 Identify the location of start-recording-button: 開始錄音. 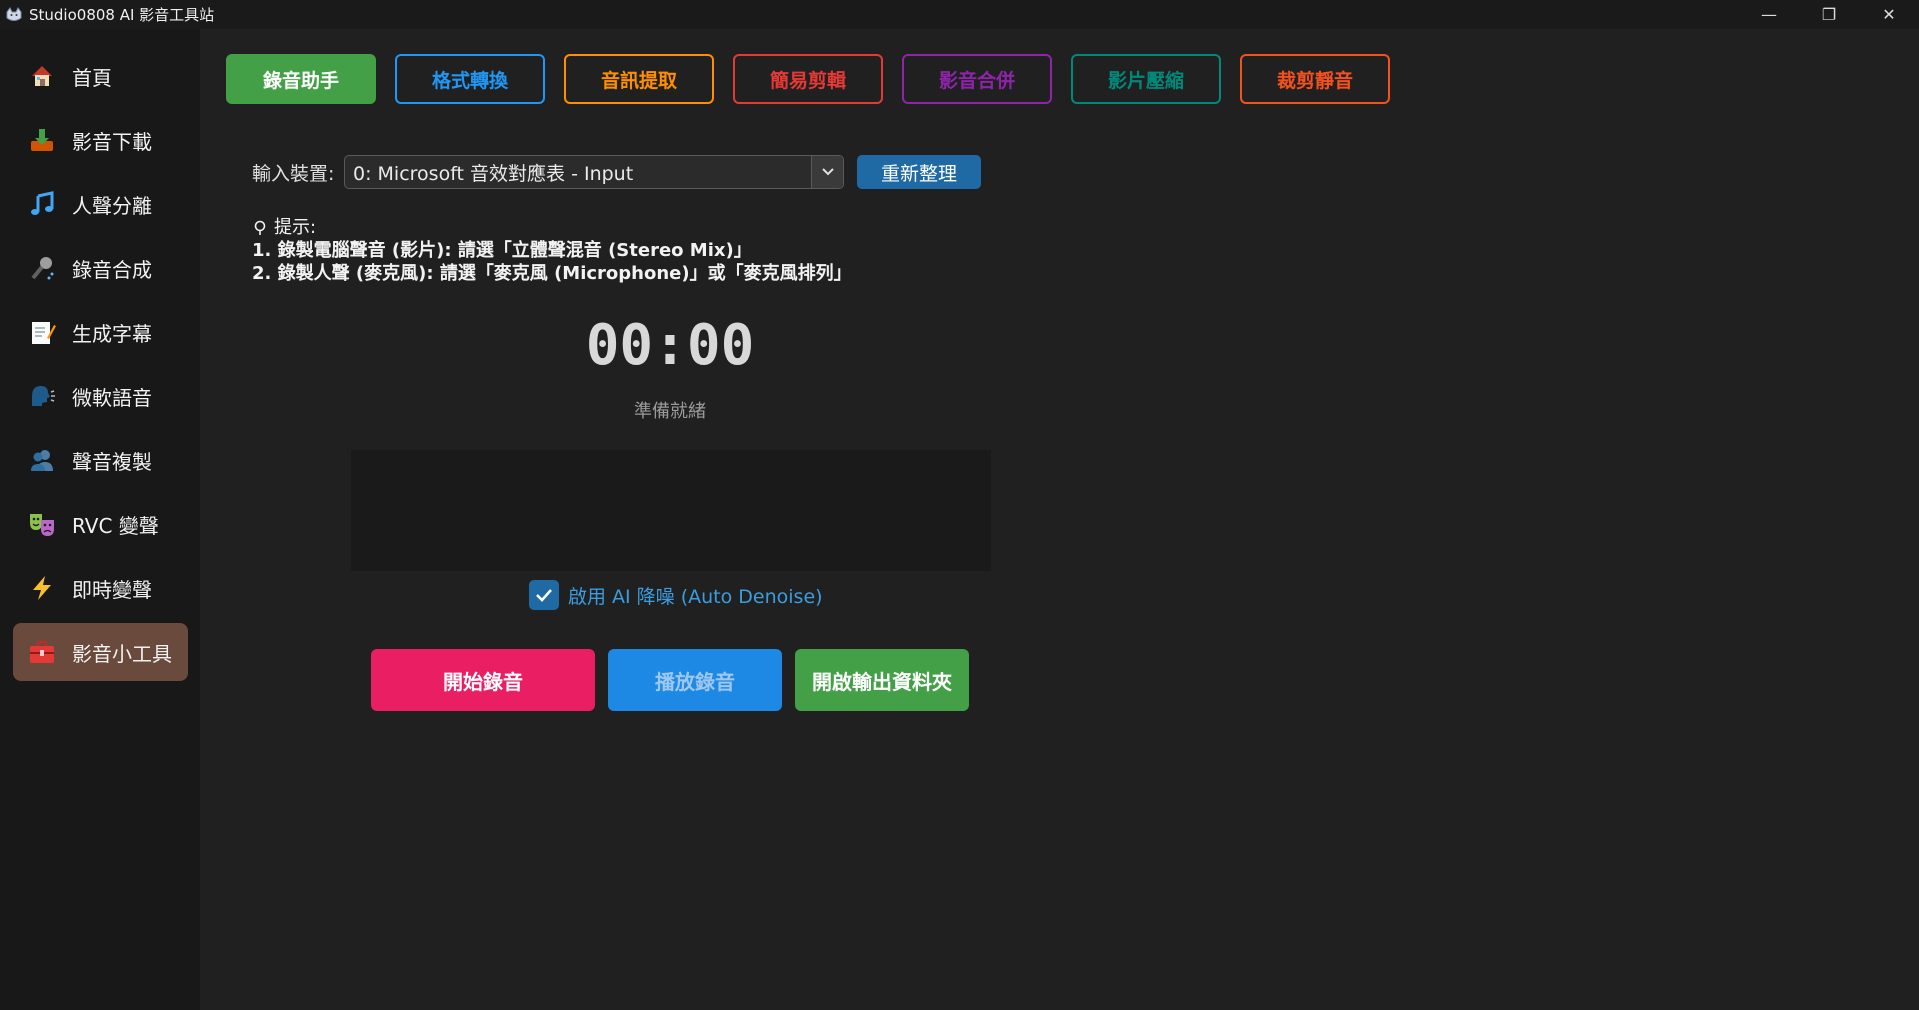
(483, 680).